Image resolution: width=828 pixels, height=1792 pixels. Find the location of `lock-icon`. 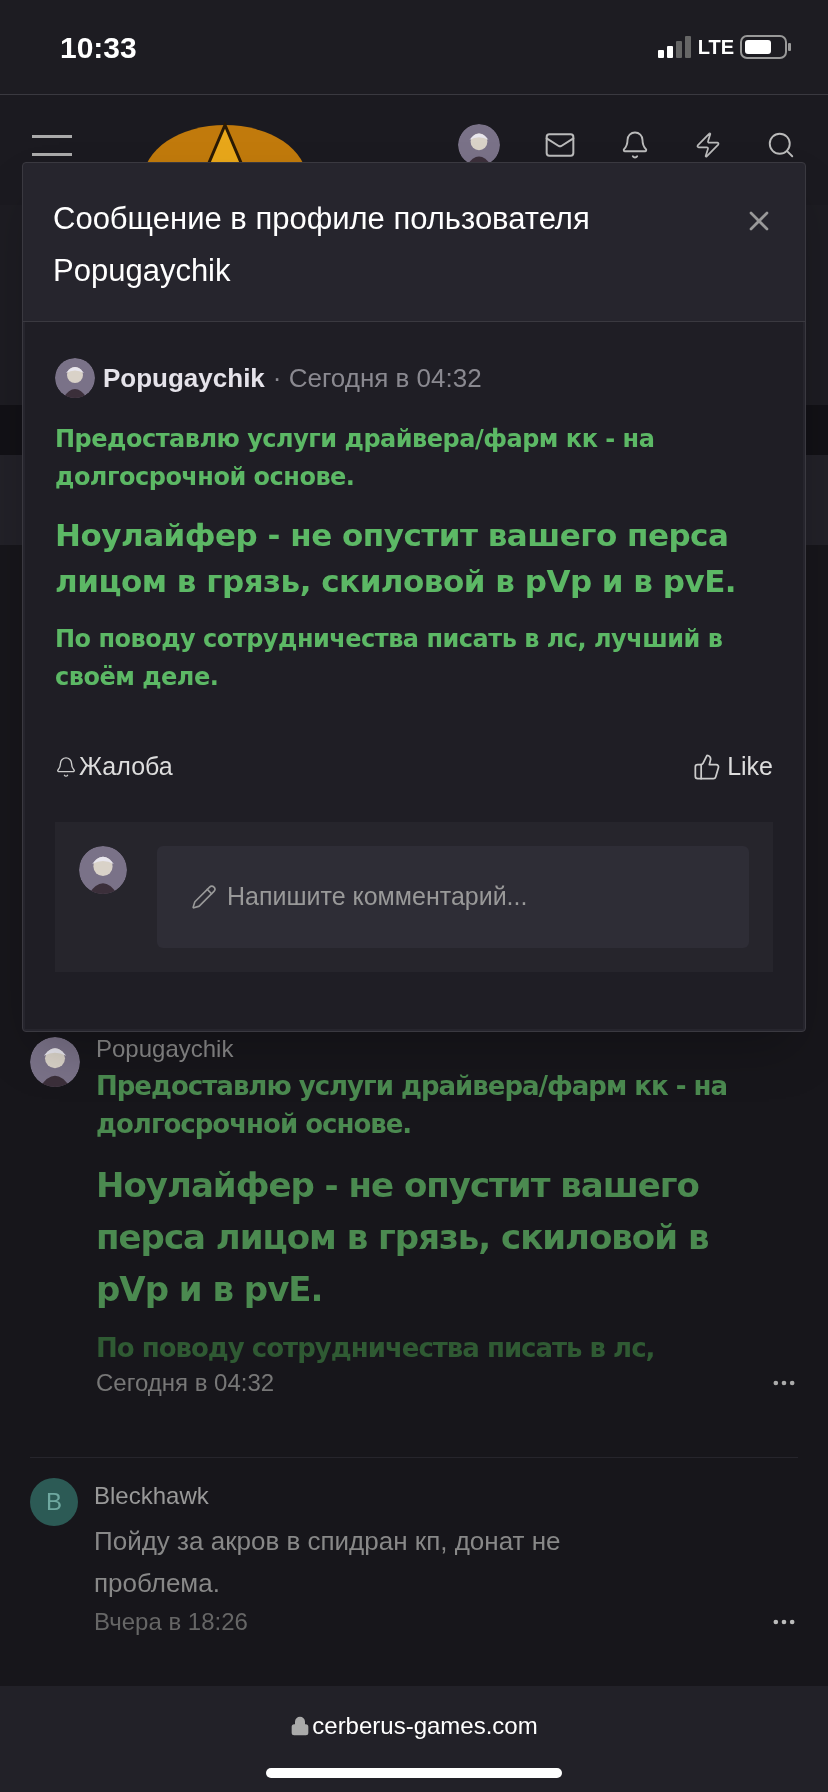

lock-icon is located at coordinates (300, 1726).